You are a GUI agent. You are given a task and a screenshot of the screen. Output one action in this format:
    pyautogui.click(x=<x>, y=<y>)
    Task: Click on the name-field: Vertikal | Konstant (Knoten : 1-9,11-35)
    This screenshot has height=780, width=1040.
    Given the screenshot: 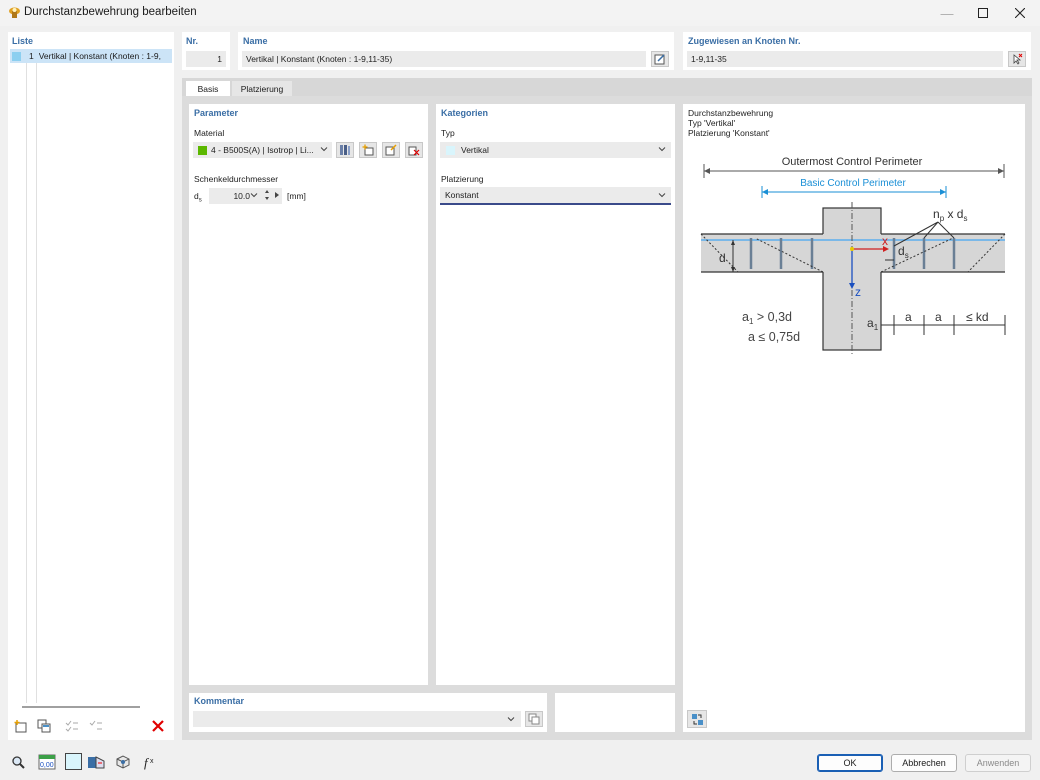 What is the action you would take?
    pyautogui.click(x=444, y=59)
    